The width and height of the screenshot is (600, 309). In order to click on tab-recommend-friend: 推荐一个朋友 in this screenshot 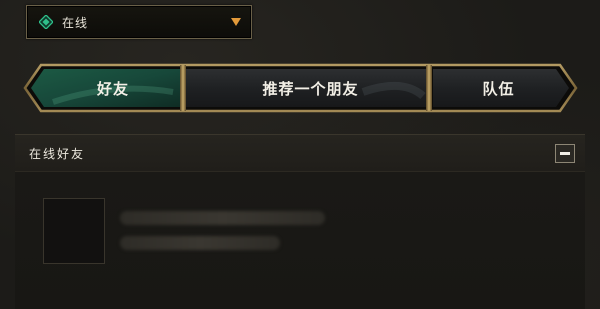, I will do `click(310, 88)`.